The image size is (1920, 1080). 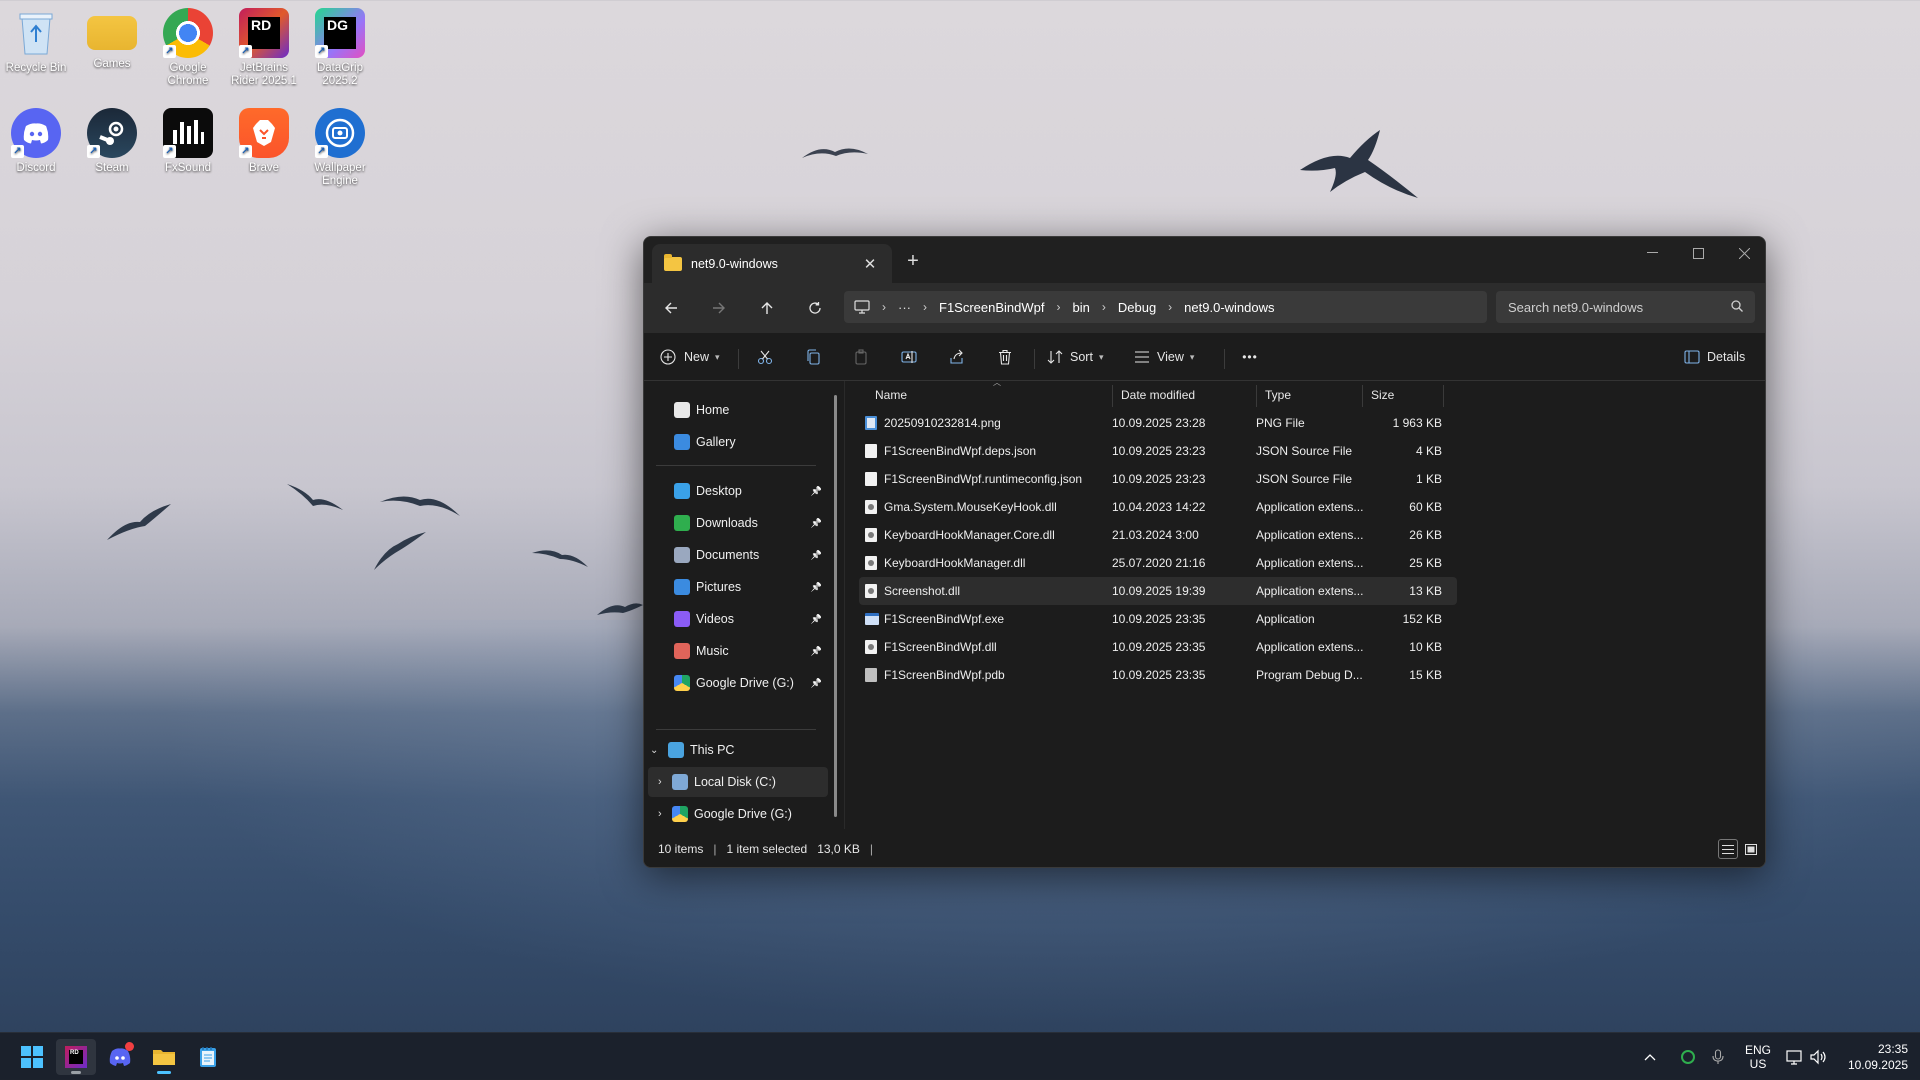 I want to click on sidebar-item-documents: Documents 📌, so click(x=752, y=555).